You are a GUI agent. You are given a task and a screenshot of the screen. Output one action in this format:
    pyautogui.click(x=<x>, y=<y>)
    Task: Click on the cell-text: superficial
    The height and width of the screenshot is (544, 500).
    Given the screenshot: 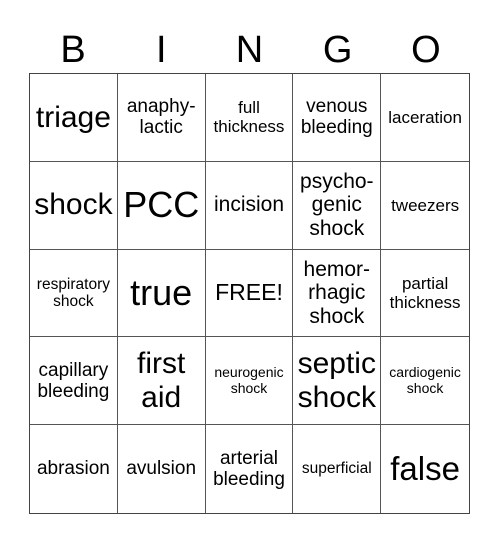 What is the action you would take?
    pyautogui.click(x=336, y=469)
    